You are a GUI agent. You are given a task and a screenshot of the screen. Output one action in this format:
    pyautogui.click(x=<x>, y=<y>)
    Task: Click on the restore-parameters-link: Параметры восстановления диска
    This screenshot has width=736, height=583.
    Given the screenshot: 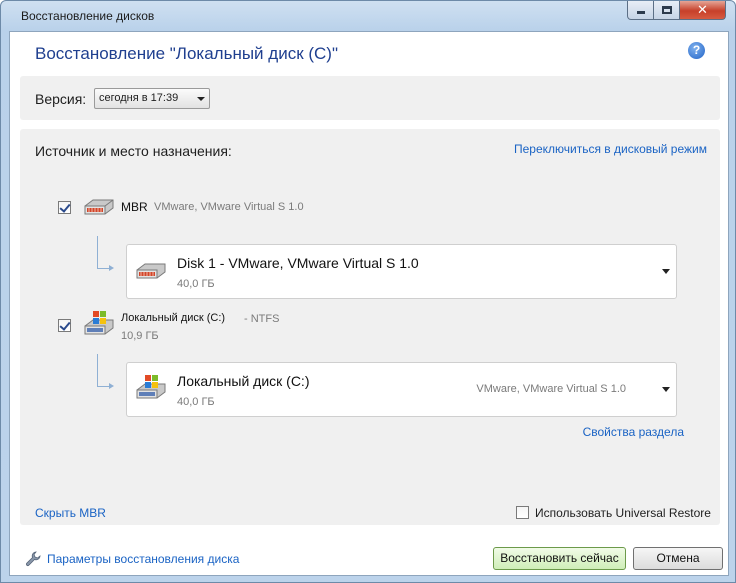 What is the action you would take?
    pyautogui.click(x=143, y=559)
    